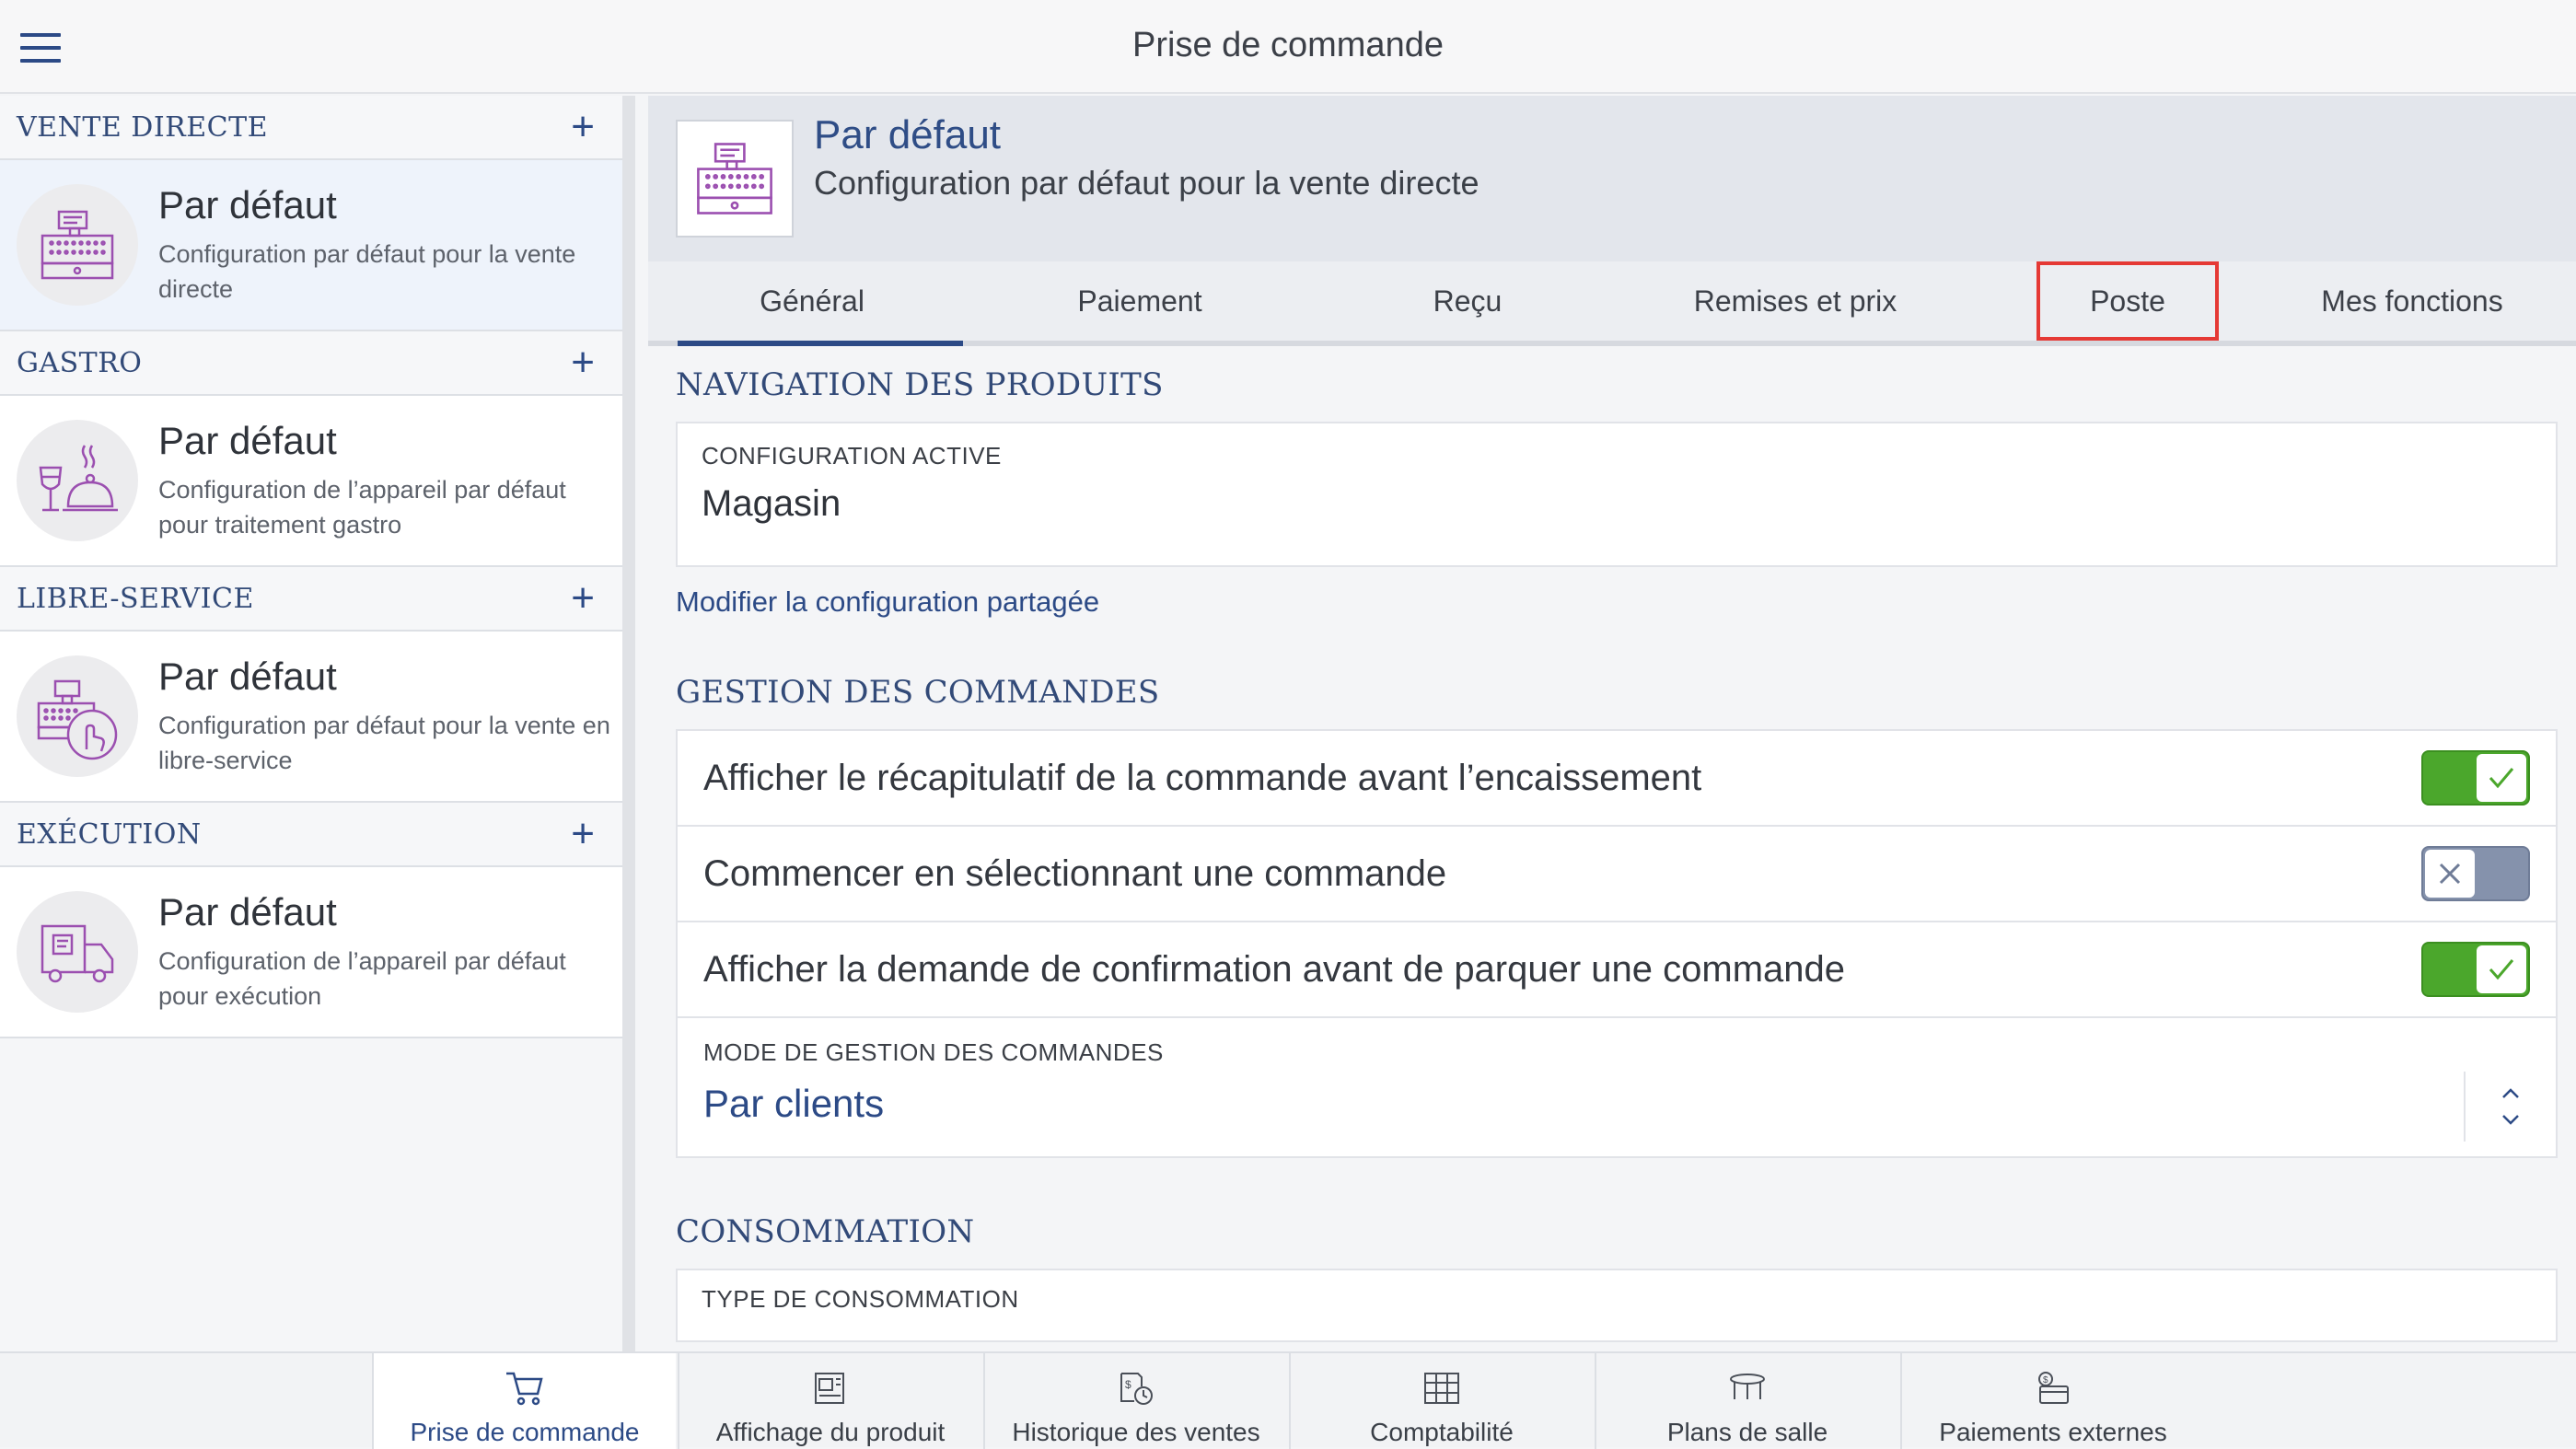 This screenshot has height=1449, width=2576. Describe the element at coordinates (1140, 301) in the screenshot. I see `tab-paiement: Paiement` at that location.